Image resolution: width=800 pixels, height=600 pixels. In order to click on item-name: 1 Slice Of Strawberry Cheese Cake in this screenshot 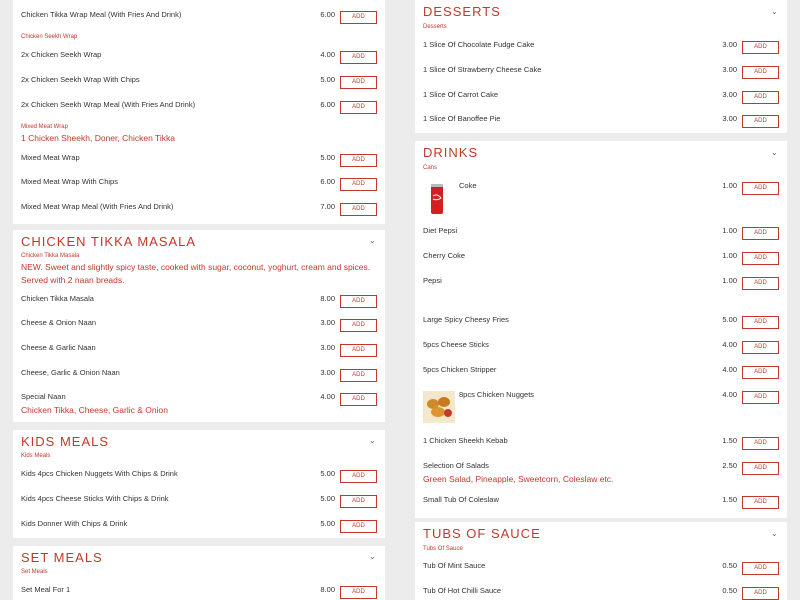, I will do `click(482, 69)`.